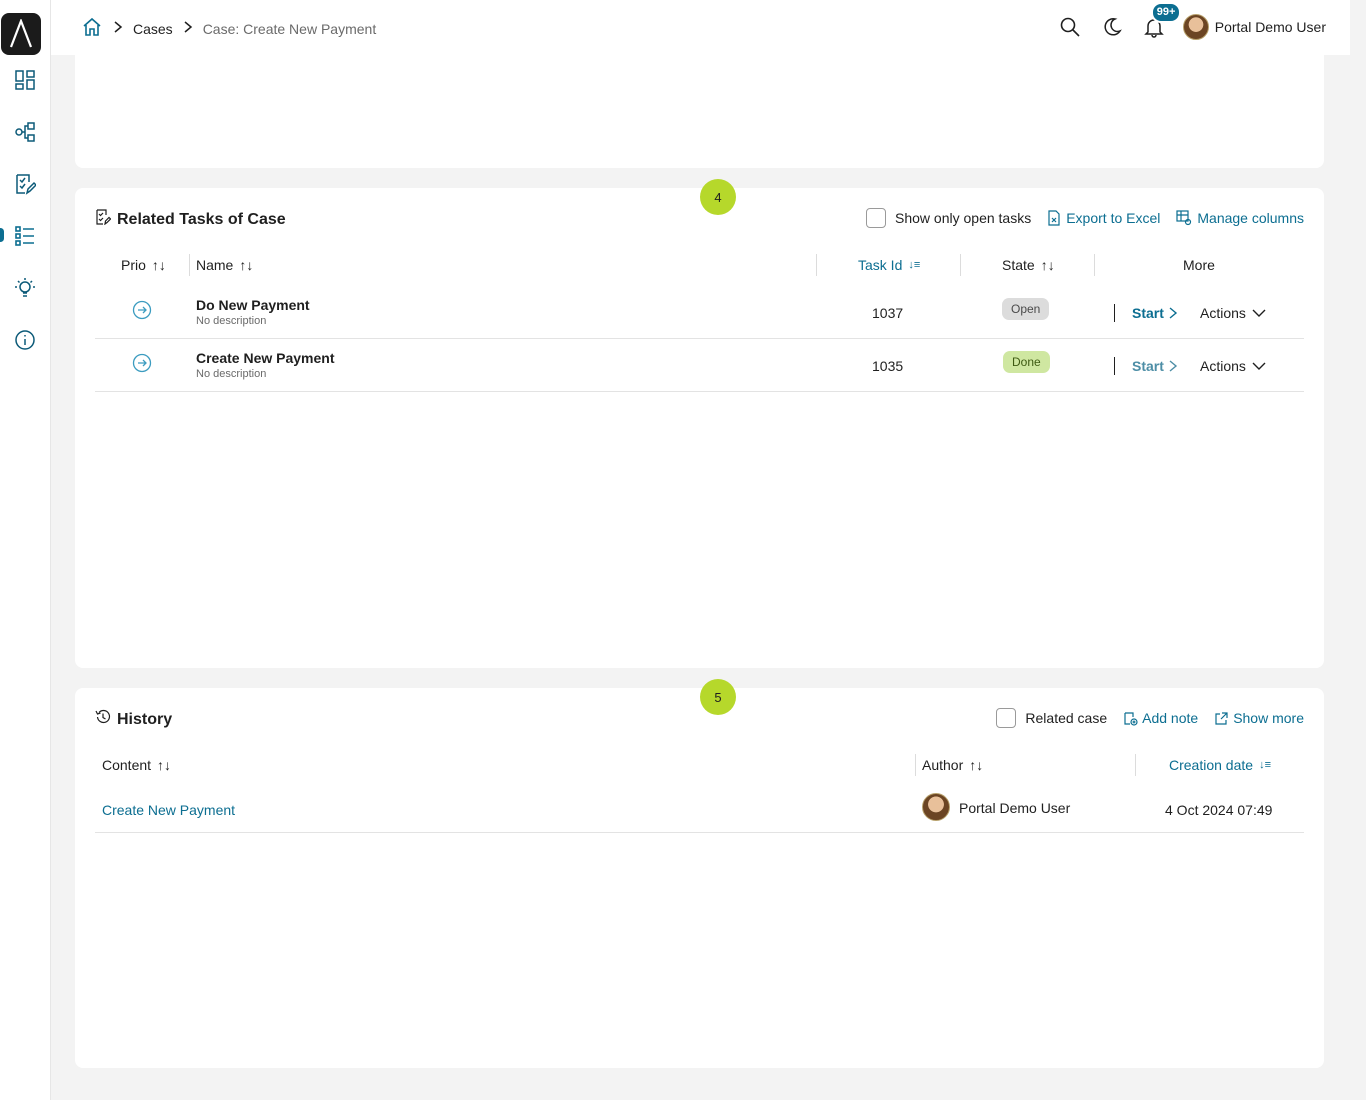  I want to click on history-toolbar: Related case Add note Show more, so click(1150, 718).